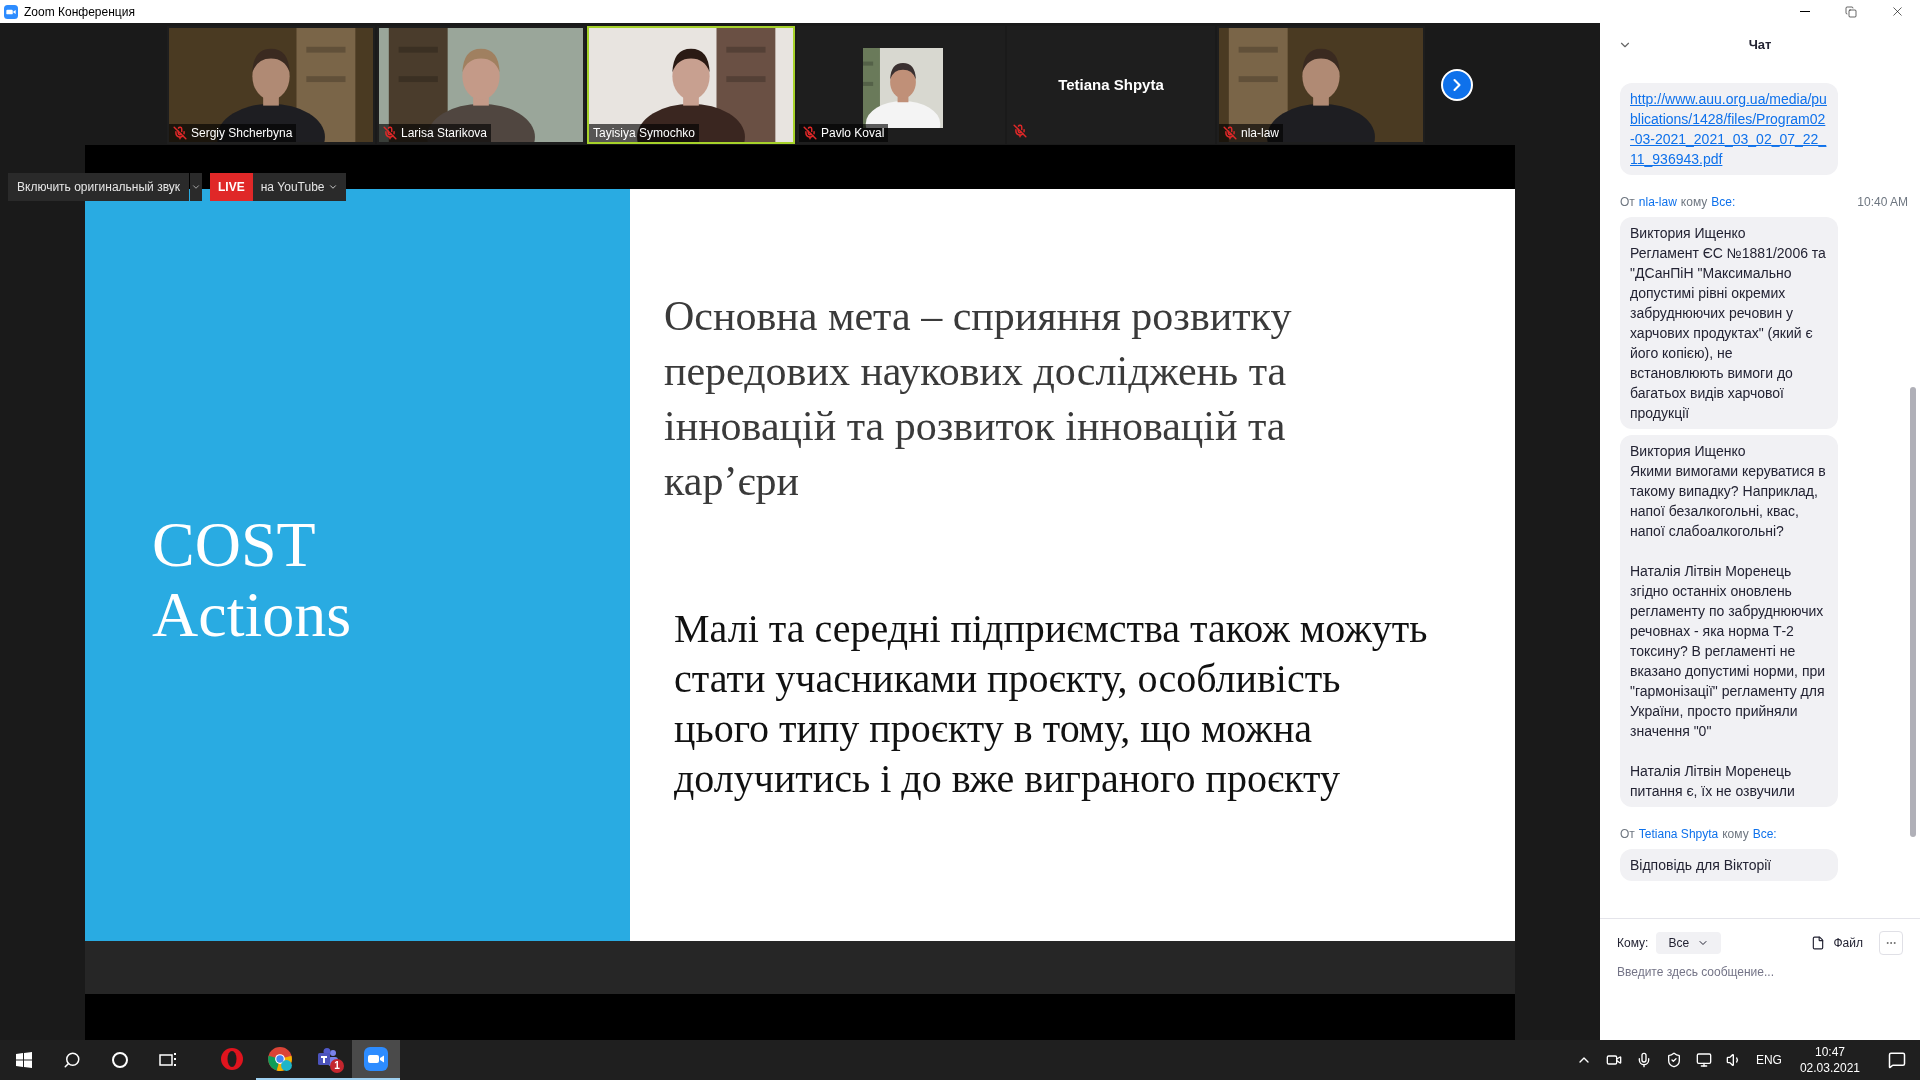 This screenshot has width=1920, height=1080. I want to click on slide-title: COST Actions, so click(252, 580).